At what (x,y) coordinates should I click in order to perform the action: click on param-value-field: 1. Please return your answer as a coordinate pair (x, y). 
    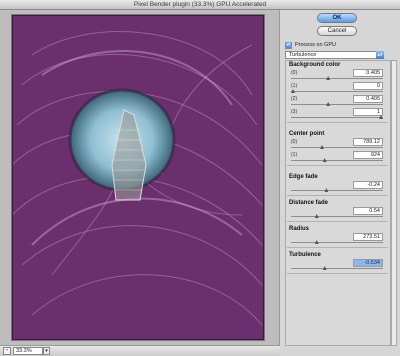
    Looking at the image, I should click on (368, 112).